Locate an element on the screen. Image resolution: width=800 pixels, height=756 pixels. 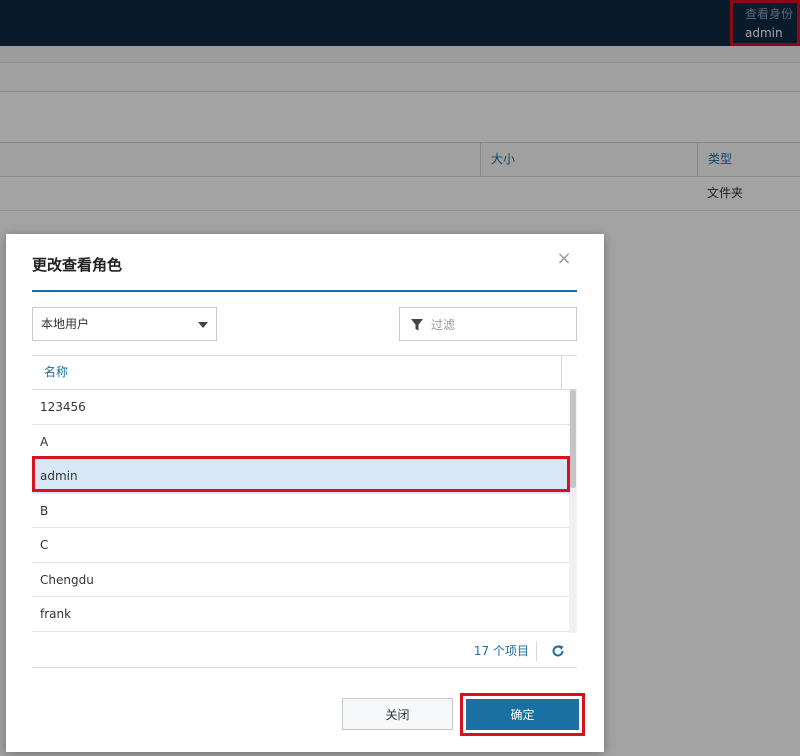
list-item: frank is located at coordinates (304, 614).